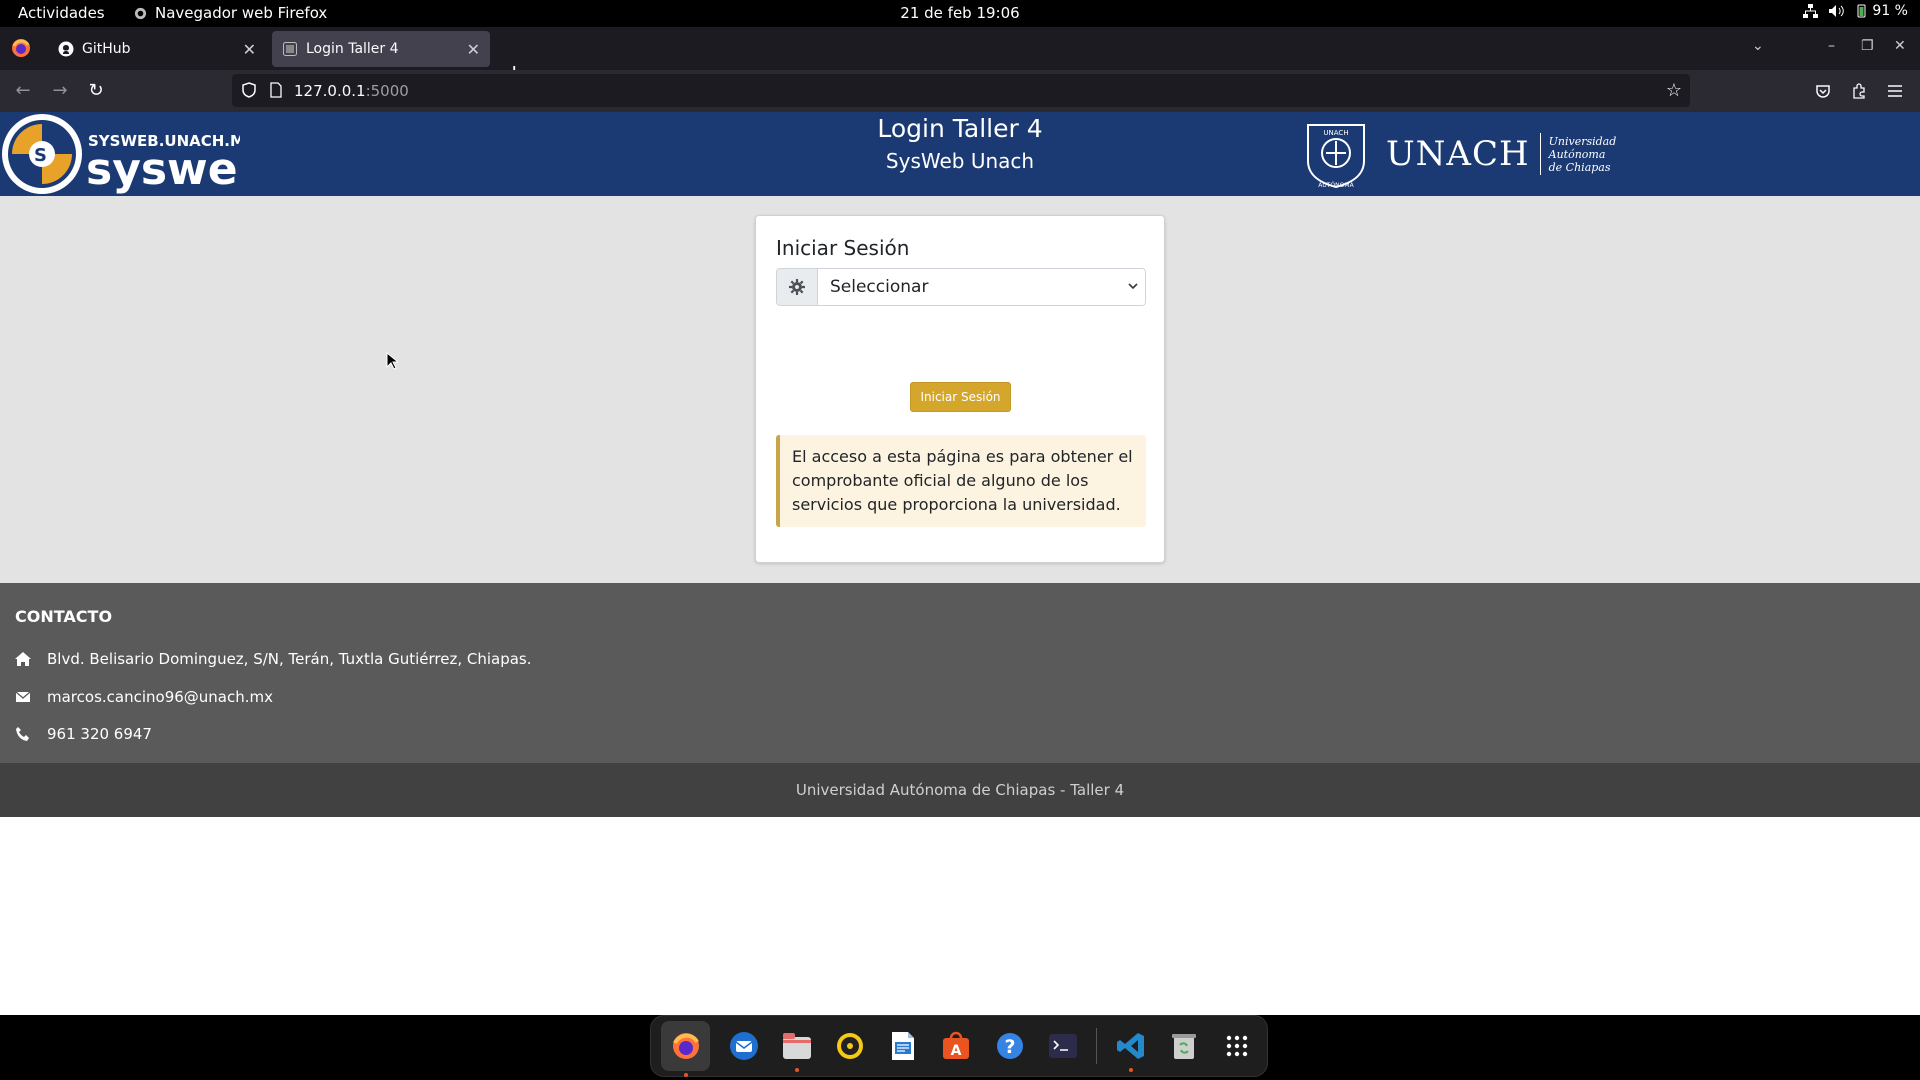 This screenshot has height=1080, width=1920. I want to click on clock: 21 de feb 19:06, so click(959, 13).